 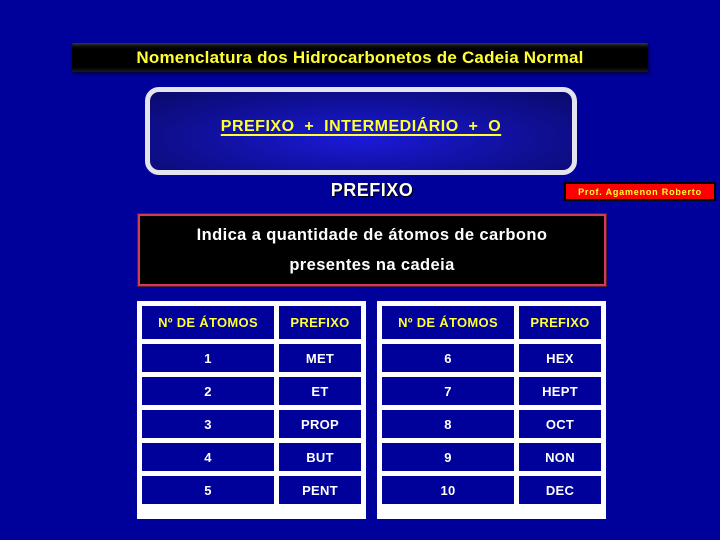 I want to click on atom-count-cell: 9, so click(x=448, y=457).